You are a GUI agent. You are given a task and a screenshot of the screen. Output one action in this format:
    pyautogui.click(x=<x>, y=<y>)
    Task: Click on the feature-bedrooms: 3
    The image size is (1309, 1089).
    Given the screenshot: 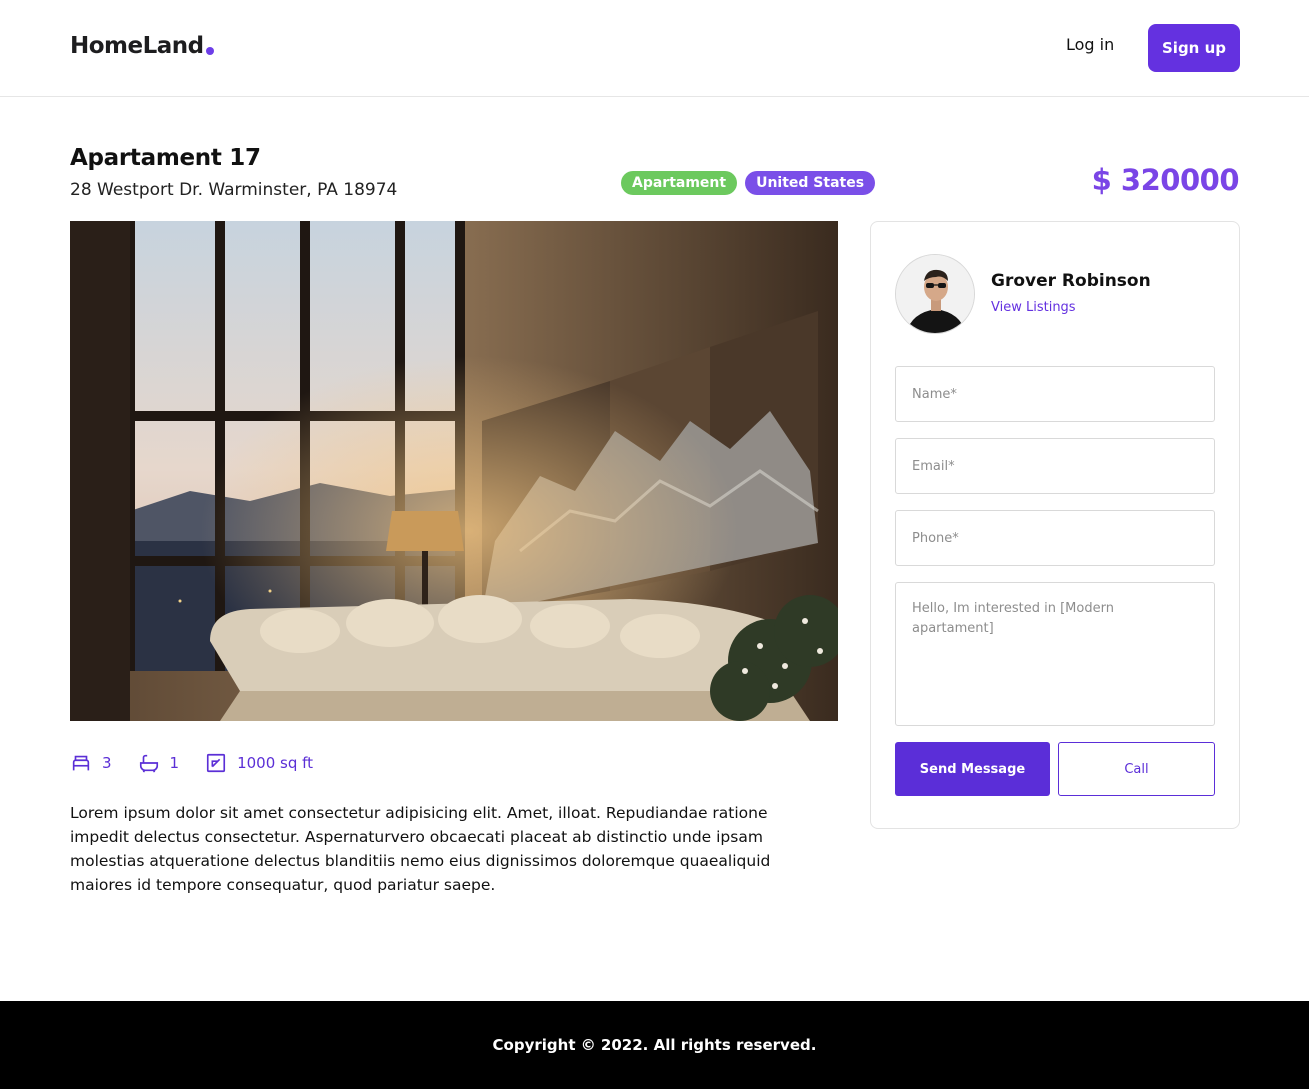 What is the action you would take?
    pyautogui.click(x=91, y=763)
    